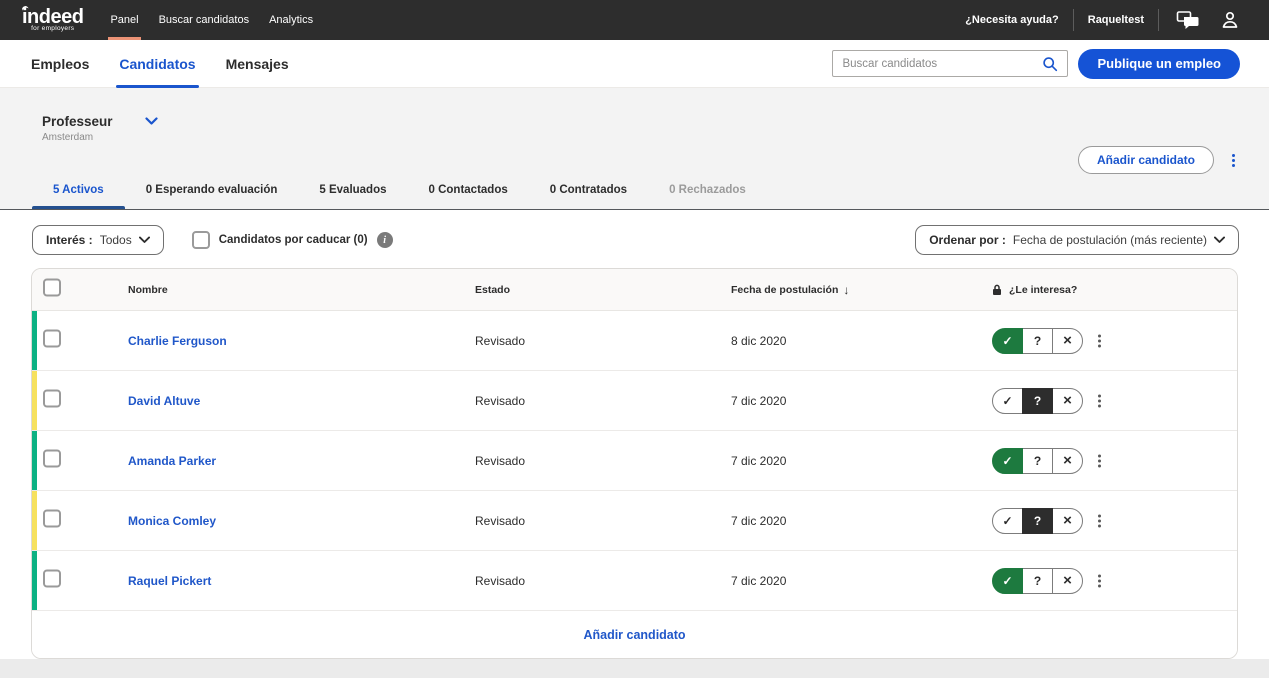 Image resolution: width=1269 pixels, height=678 pixels. I want to click on divider, so click(1158, 20).